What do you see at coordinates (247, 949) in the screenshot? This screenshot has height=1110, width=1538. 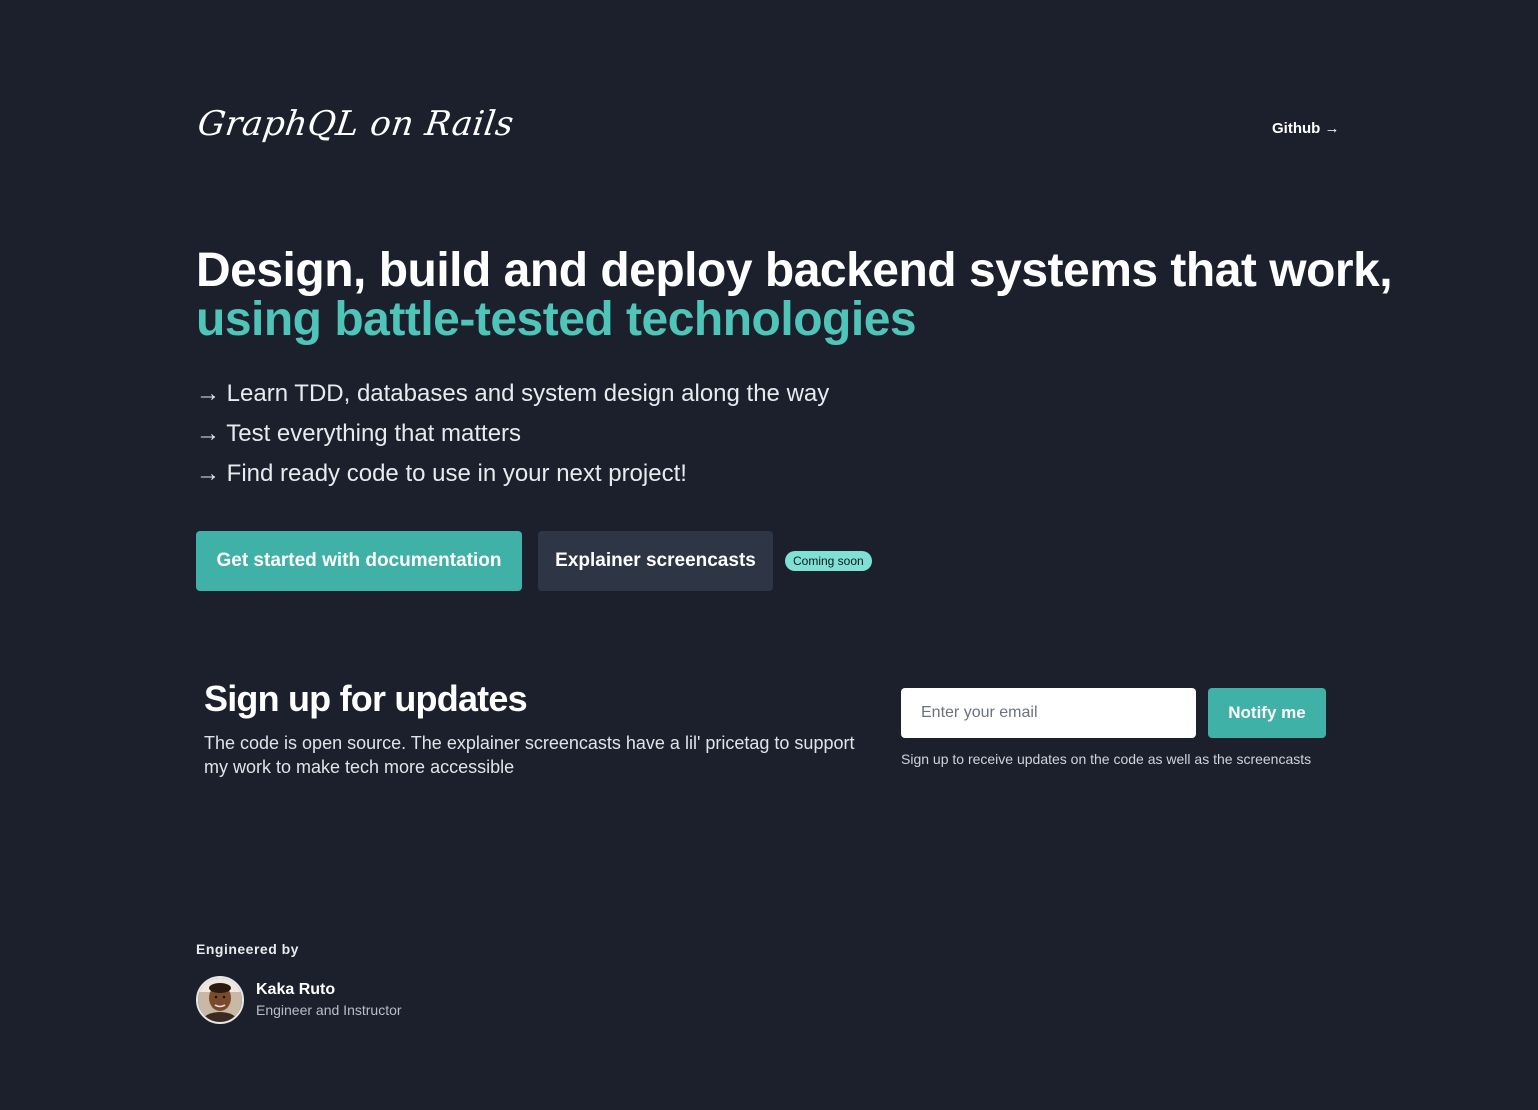 I see `engineered-by-label: Engineered by` at bounding box center [247, 949].